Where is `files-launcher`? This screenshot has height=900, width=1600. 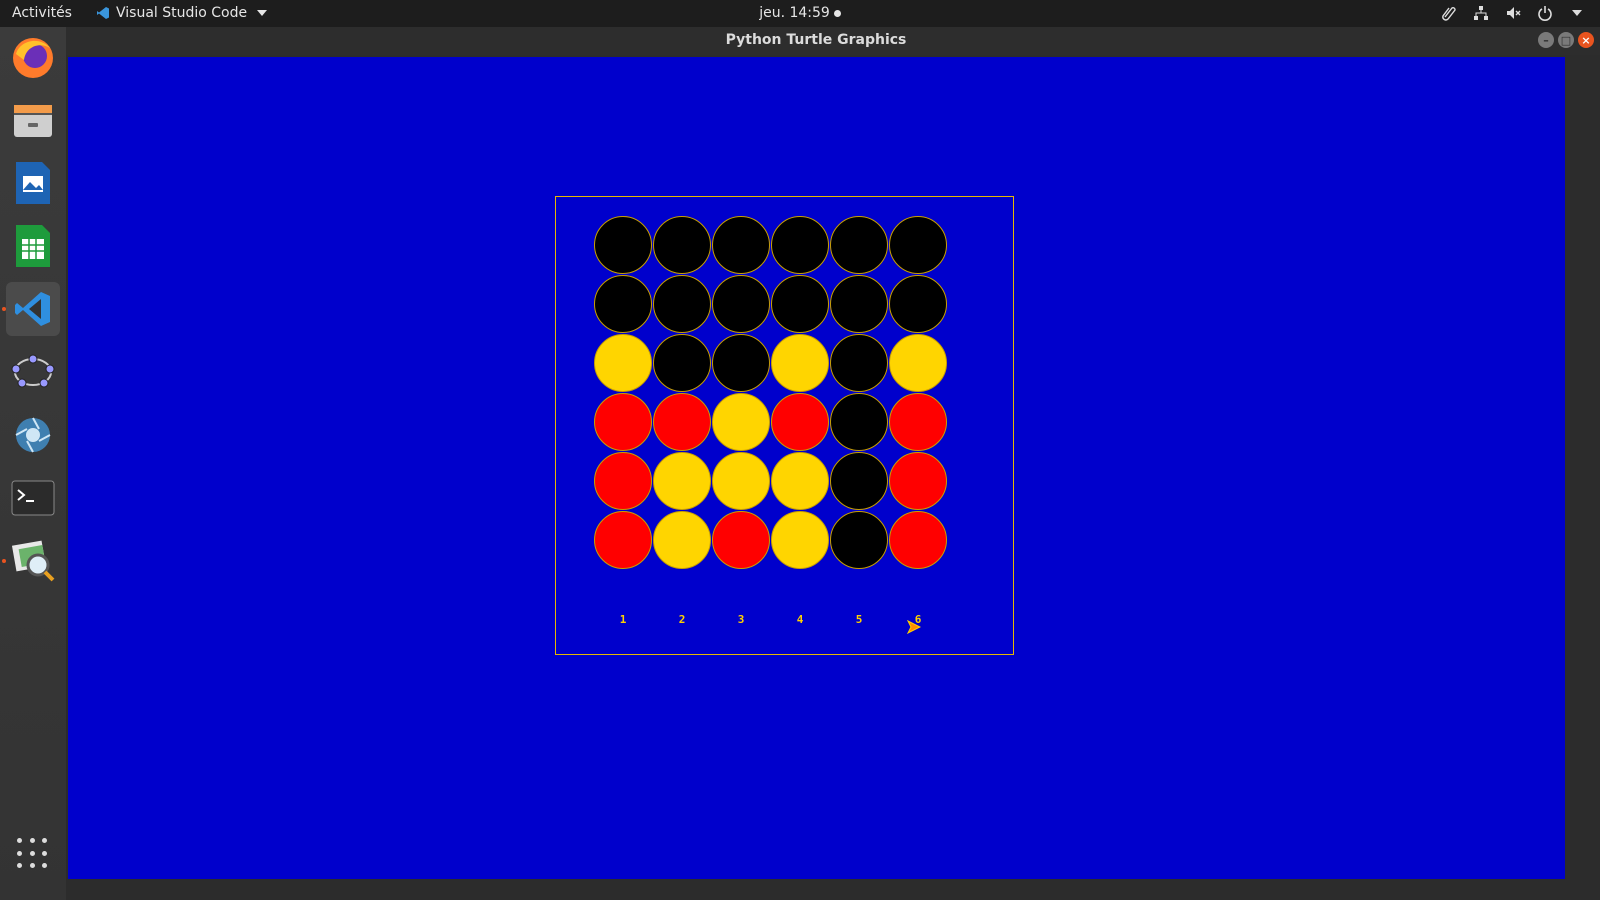
files-launcher is located at coordinates (33, 120).